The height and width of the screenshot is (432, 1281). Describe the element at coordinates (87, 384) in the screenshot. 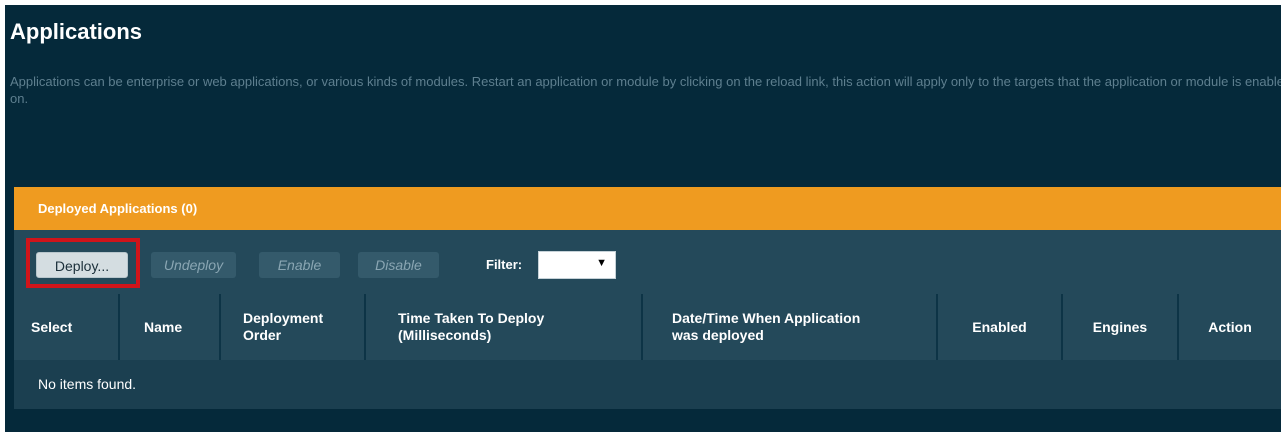

I see `empty-message: No items found.` at that location.